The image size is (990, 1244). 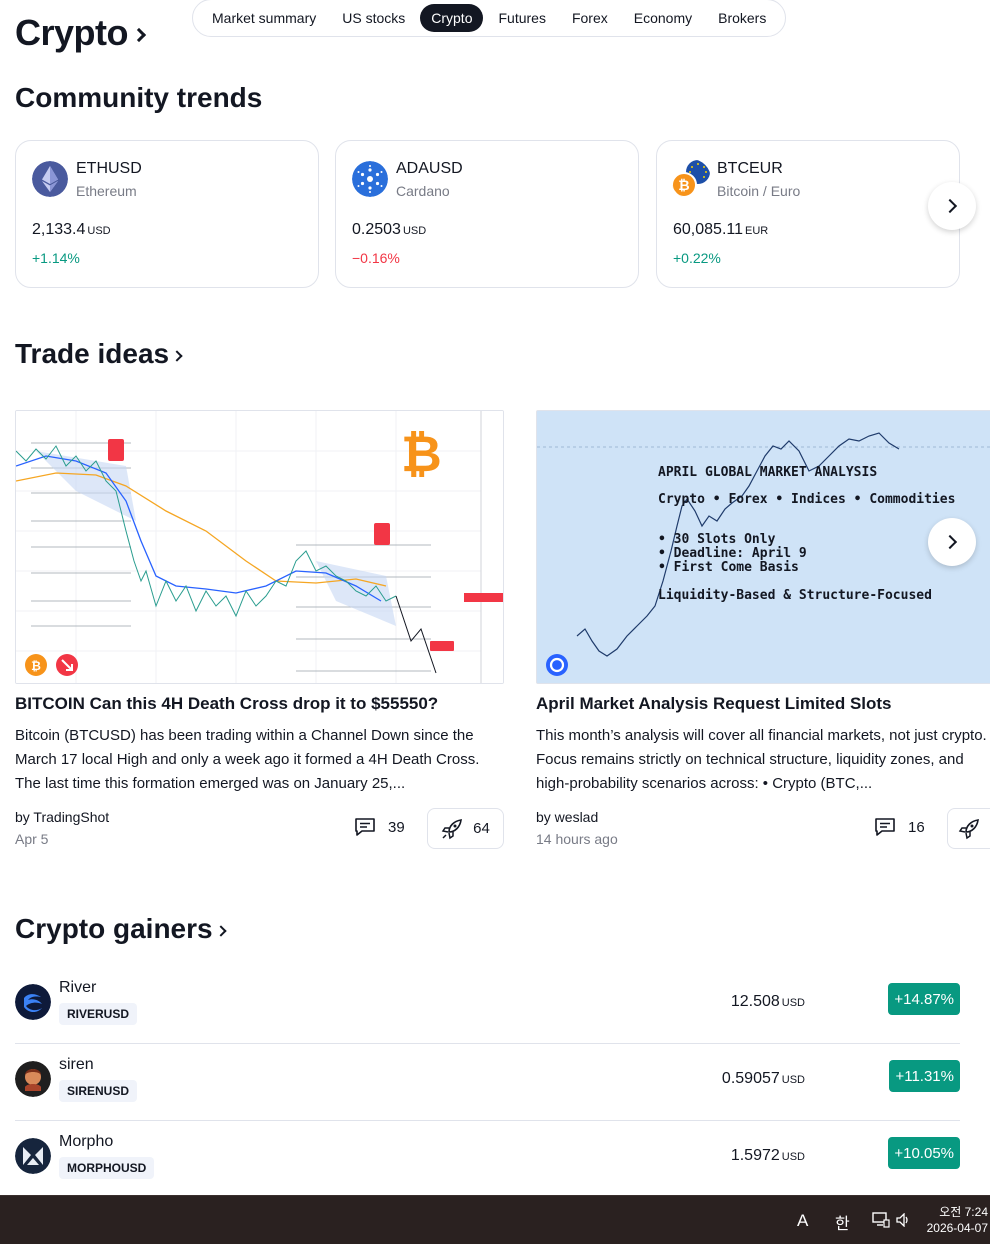 What do you see at coordinates (481, 828) in the screenshot?
I see `idea-1-boost-count: 64` at bounding box center [481, 828].